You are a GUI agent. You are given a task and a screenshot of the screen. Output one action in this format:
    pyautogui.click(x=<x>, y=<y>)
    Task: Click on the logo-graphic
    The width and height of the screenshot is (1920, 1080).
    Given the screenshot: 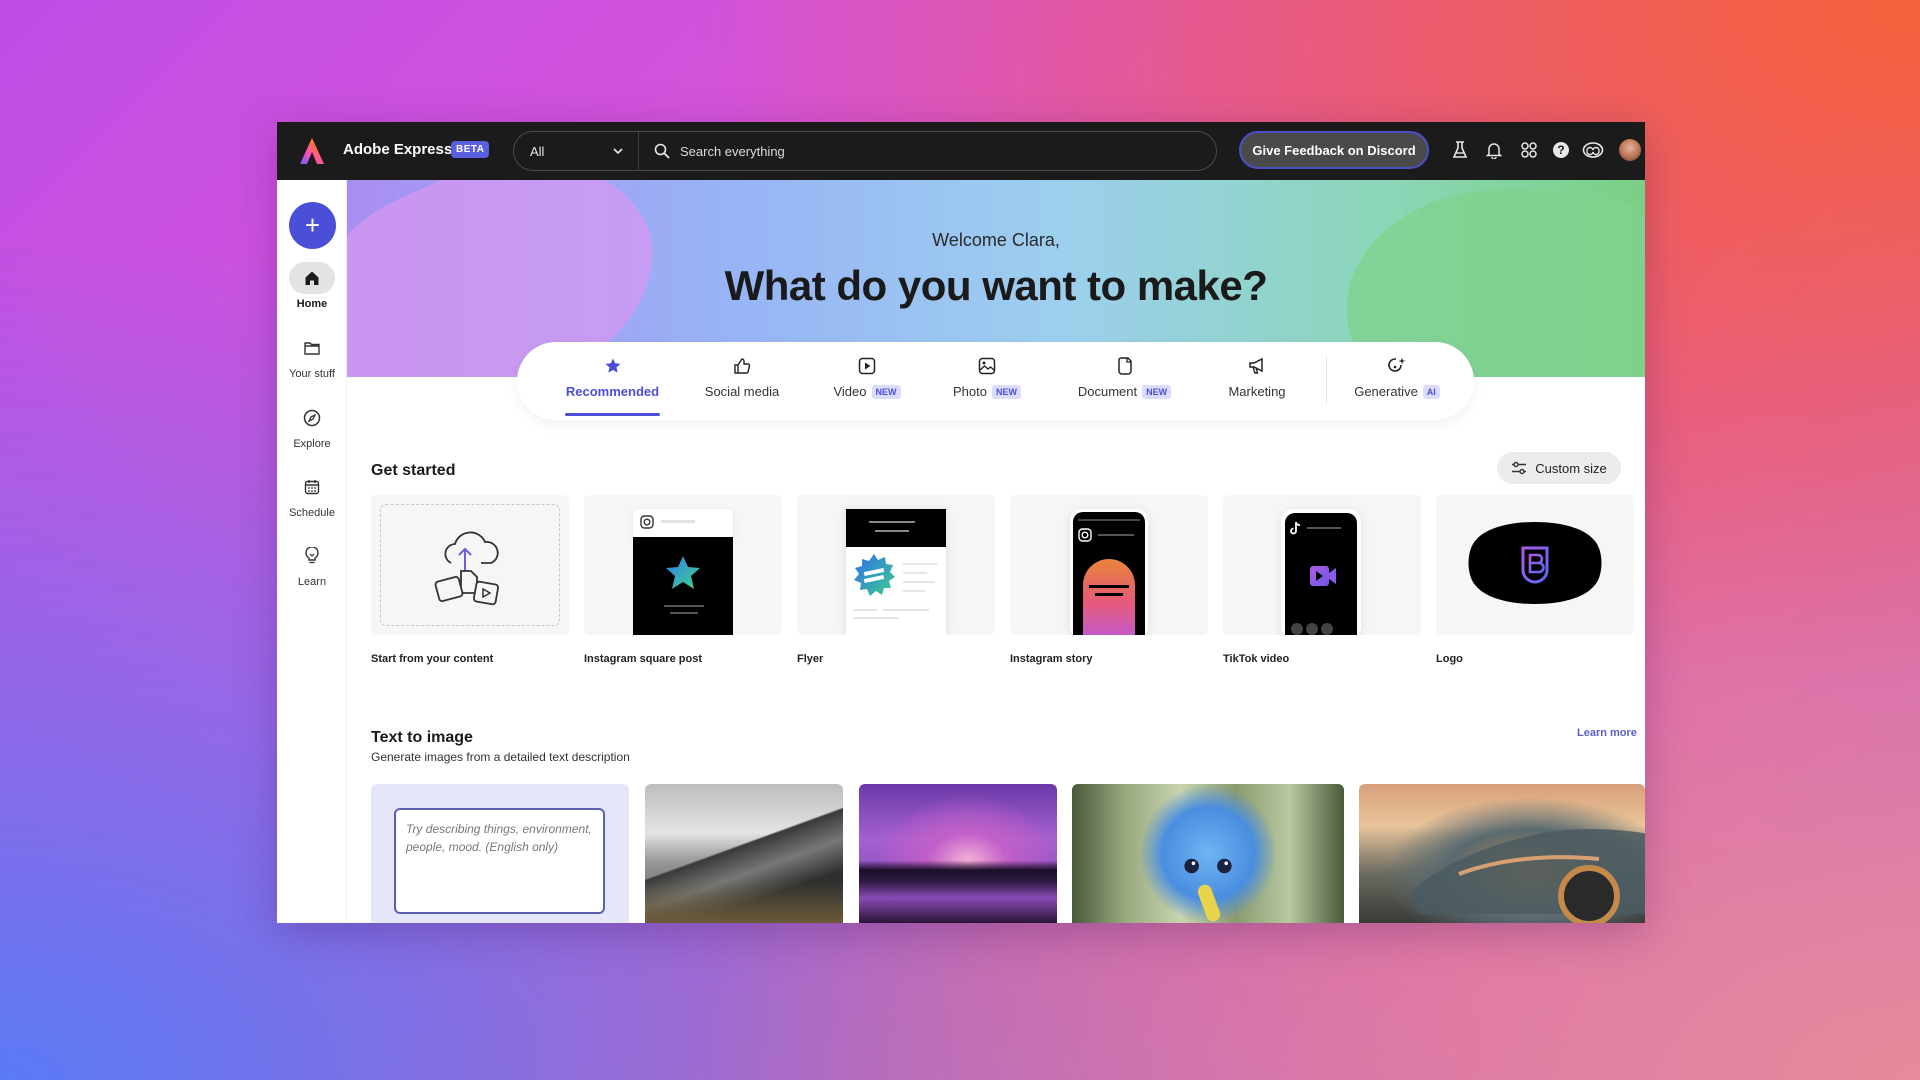 What is the action you would take?
    pyautogui.click(x=1535, y=563)
    